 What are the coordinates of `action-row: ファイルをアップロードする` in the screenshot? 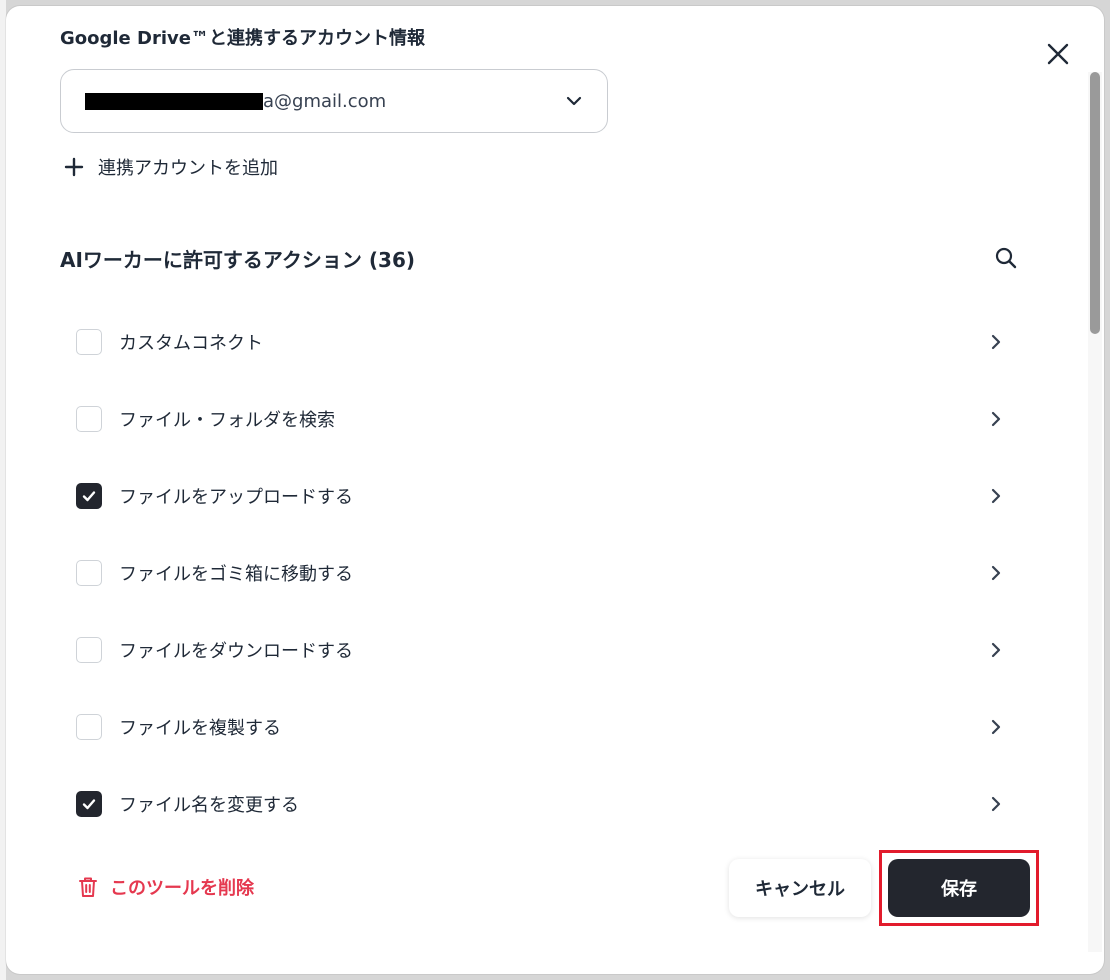 It's located at (541, 496).